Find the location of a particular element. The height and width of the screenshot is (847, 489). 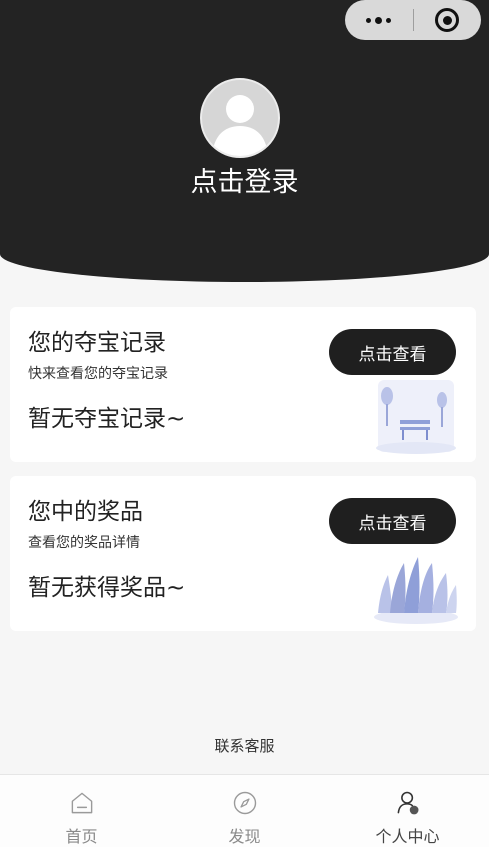

mini-program-capsule is located at coordinates (413, 20).